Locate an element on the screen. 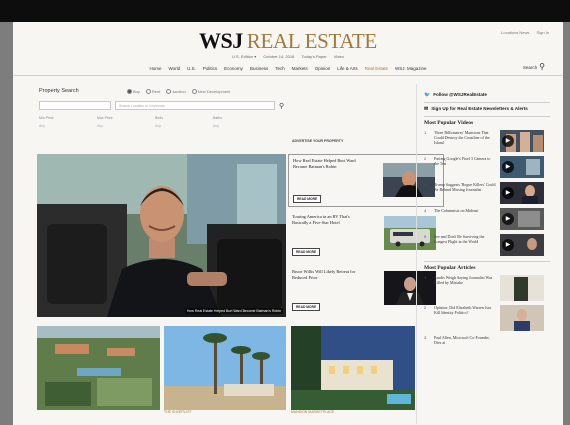 The height and width of the screenshot is (425, 570). palm-trees-photo is located at coordinates (225, 368).